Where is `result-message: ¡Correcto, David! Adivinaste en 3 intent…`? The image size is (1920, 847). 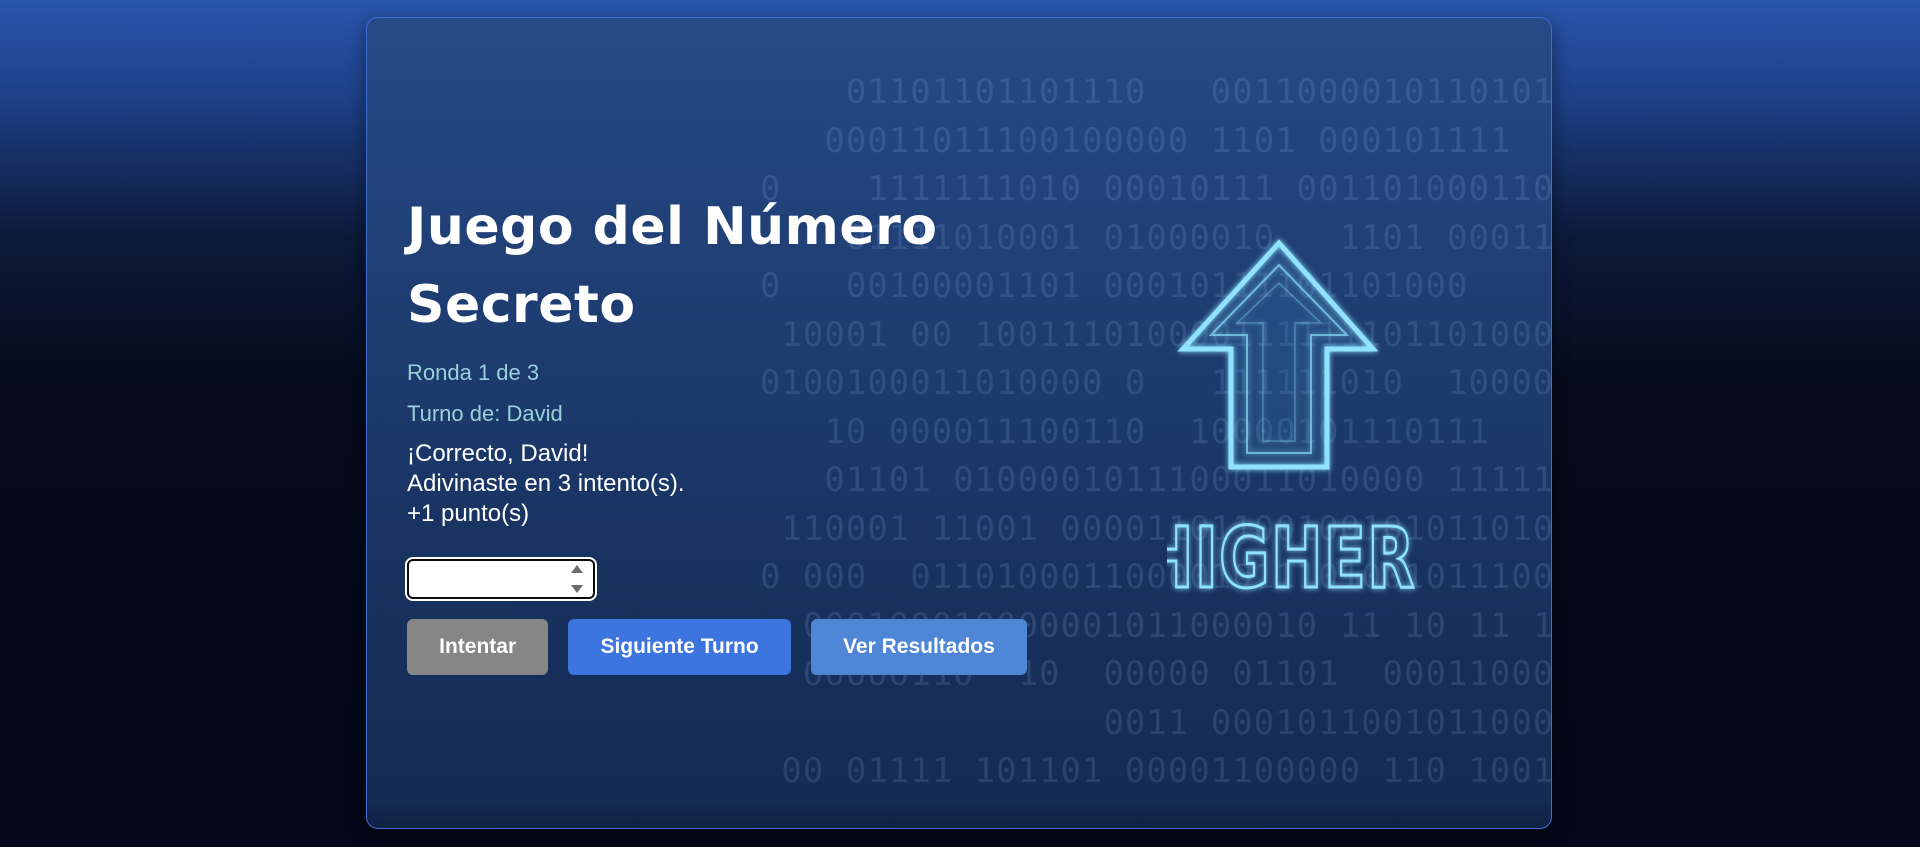
result-message: ¡Correcto, David! Adivinaste en 3 intent… is located at coordinates (717, 484).